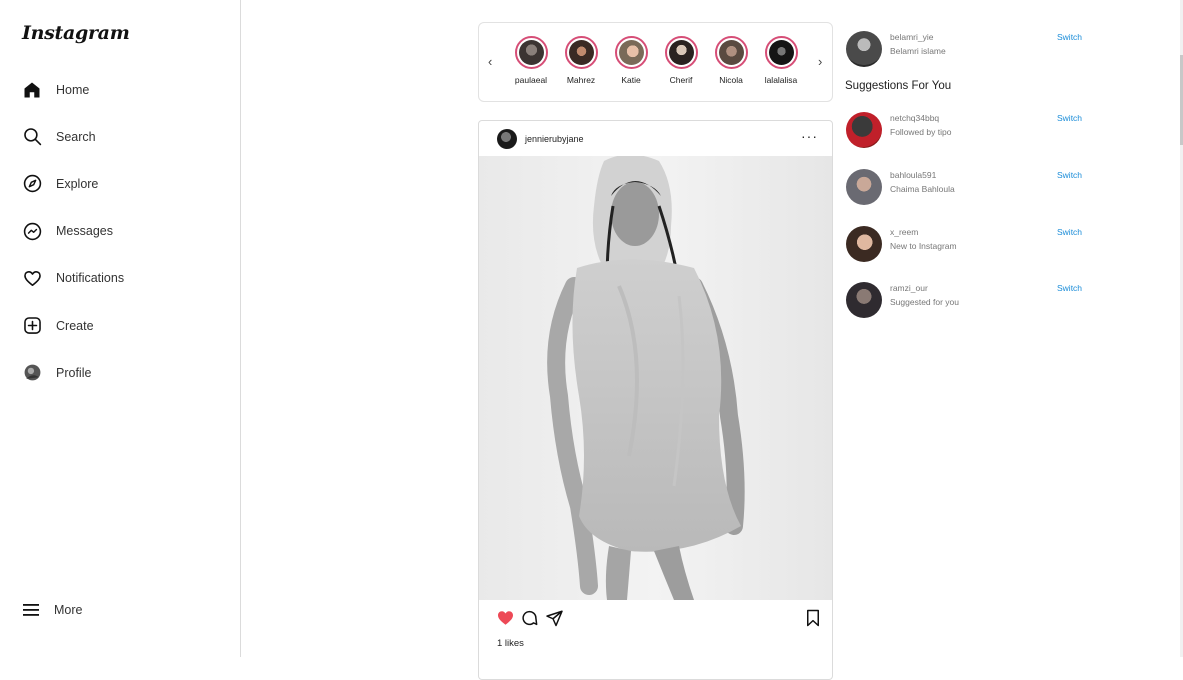 The height and width of the screenshot is (680, 1183). Describe the element at coordinates (31, 610) in the screenshot. I see `hamburger-menu-icon` at that location.